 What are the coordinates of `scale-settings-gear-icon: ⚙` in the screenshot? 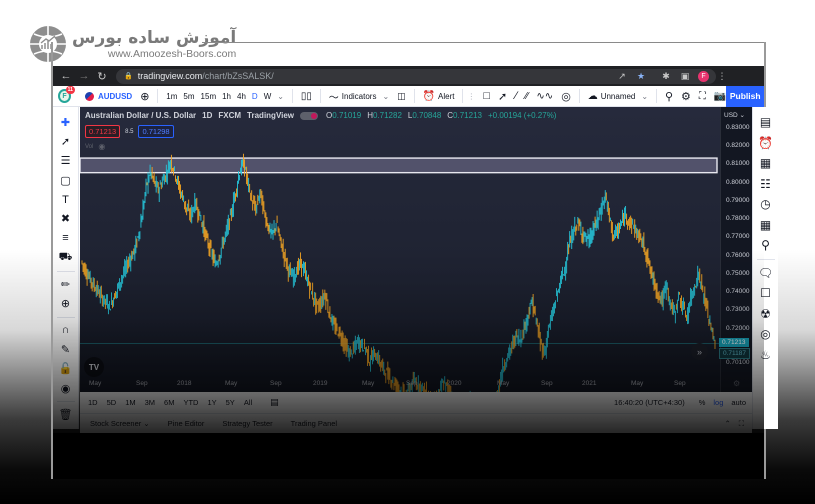 It's located at (736, 383).